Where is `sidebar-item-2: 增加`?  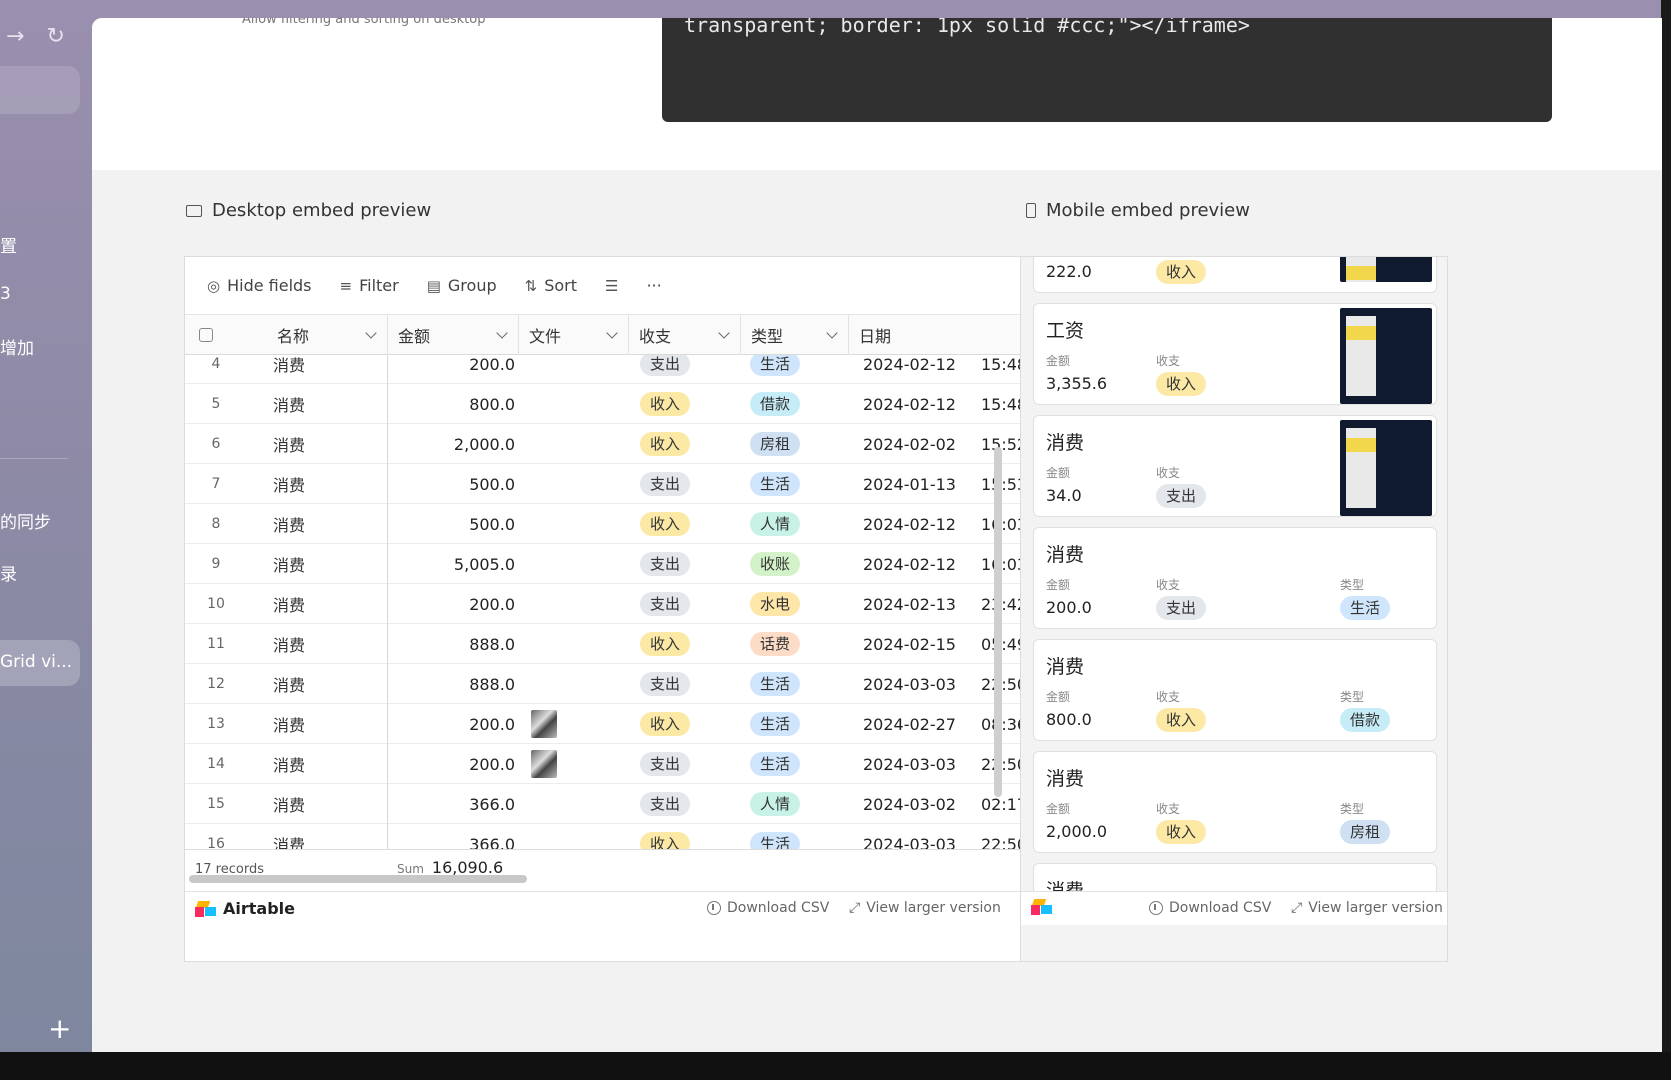
sidebar-item-2: 增加 is located at coordinates (17, 346).